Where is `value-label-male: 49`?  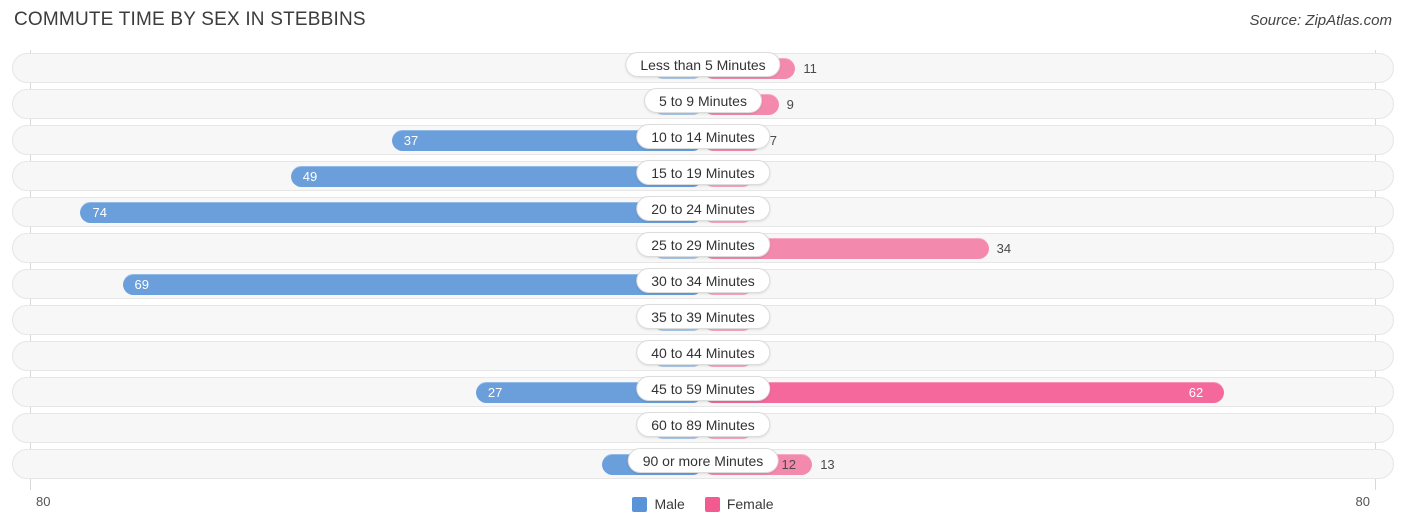 value-label-male: 49 is located at coordinates (310, 176).